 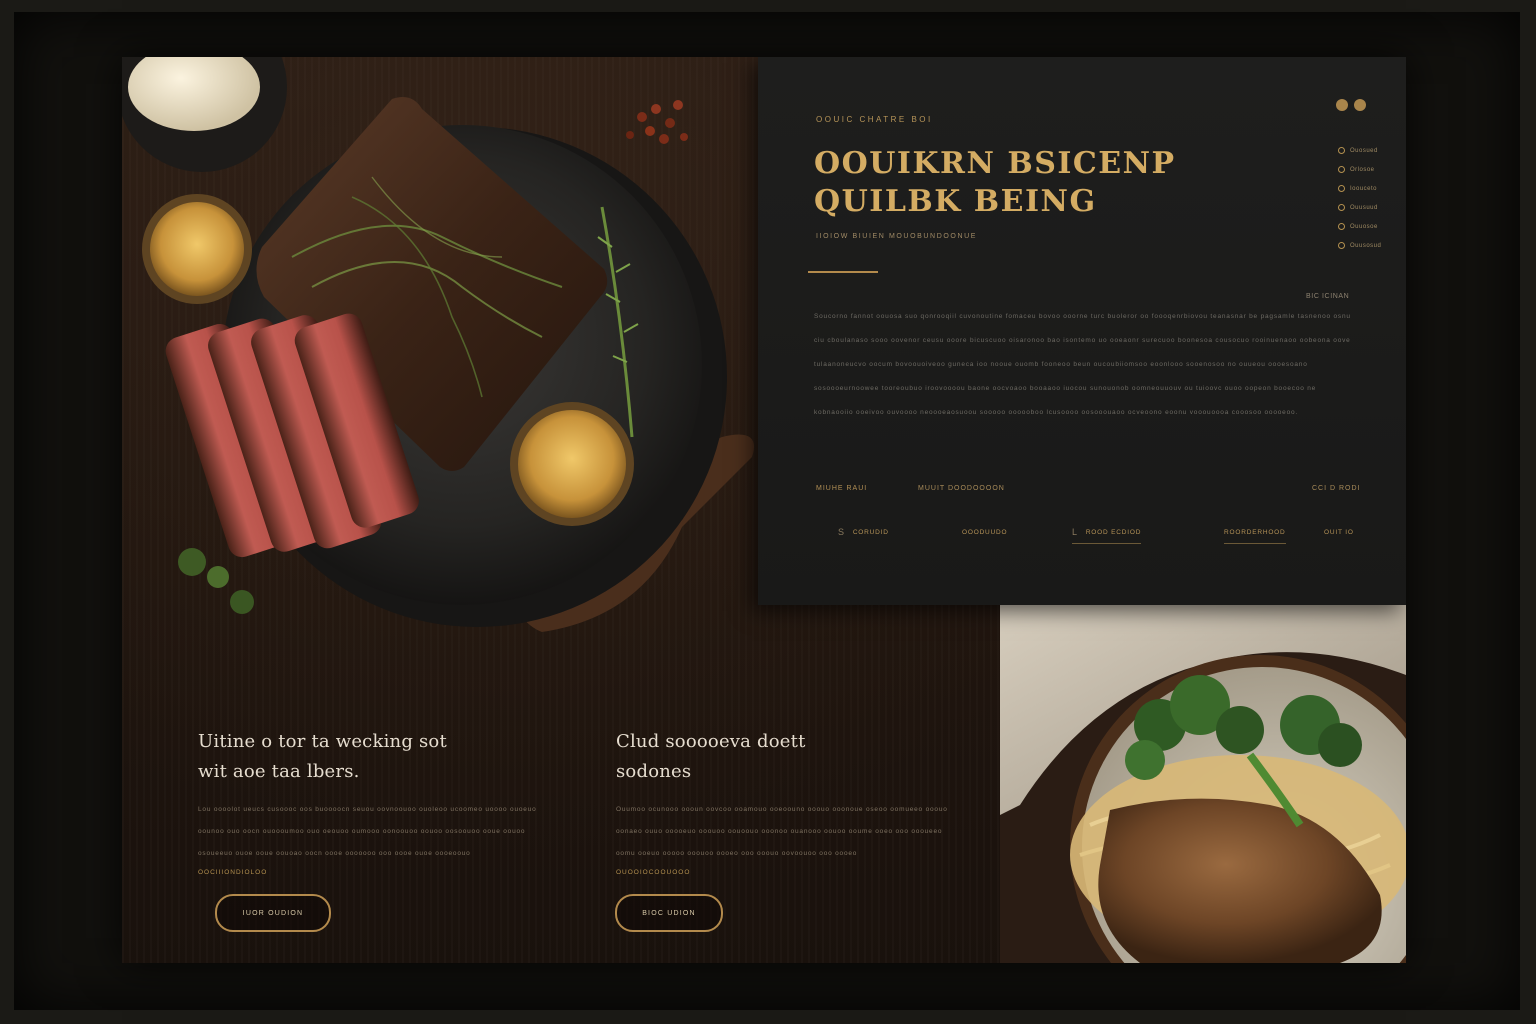 What do you see at coordinates (1359, 188) in the screenshot?
I see `side-menu-item: Ioouceto` at bounding box center [1359, 188].